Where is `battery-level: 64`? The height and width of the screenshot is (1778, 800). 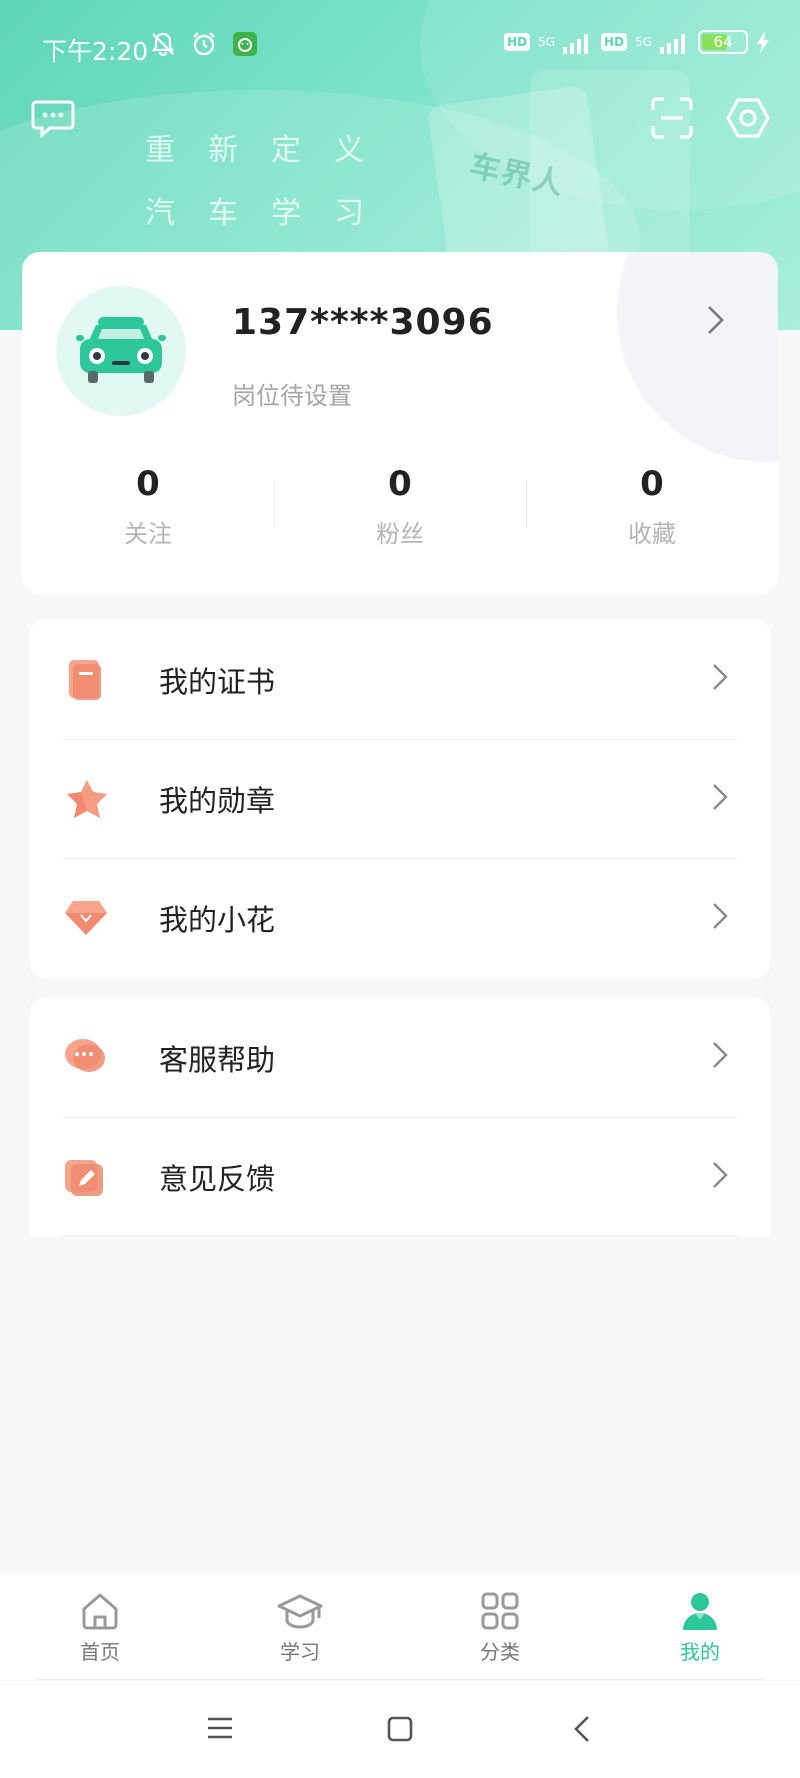 battery-level: 64 is located at coordinates (723, 42).